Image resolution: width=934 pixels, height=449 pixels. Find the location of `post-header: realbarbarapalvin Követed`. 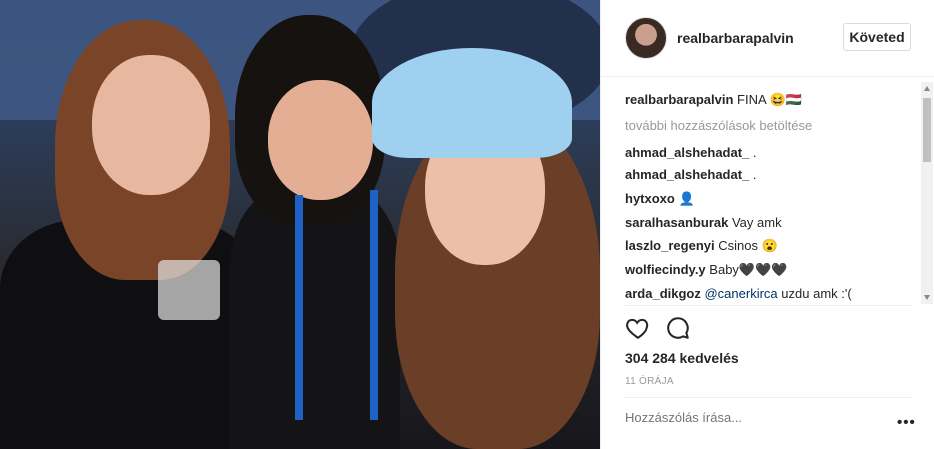

post-header: realbarbarapalvin Követed is located at coordinates (767, 38).